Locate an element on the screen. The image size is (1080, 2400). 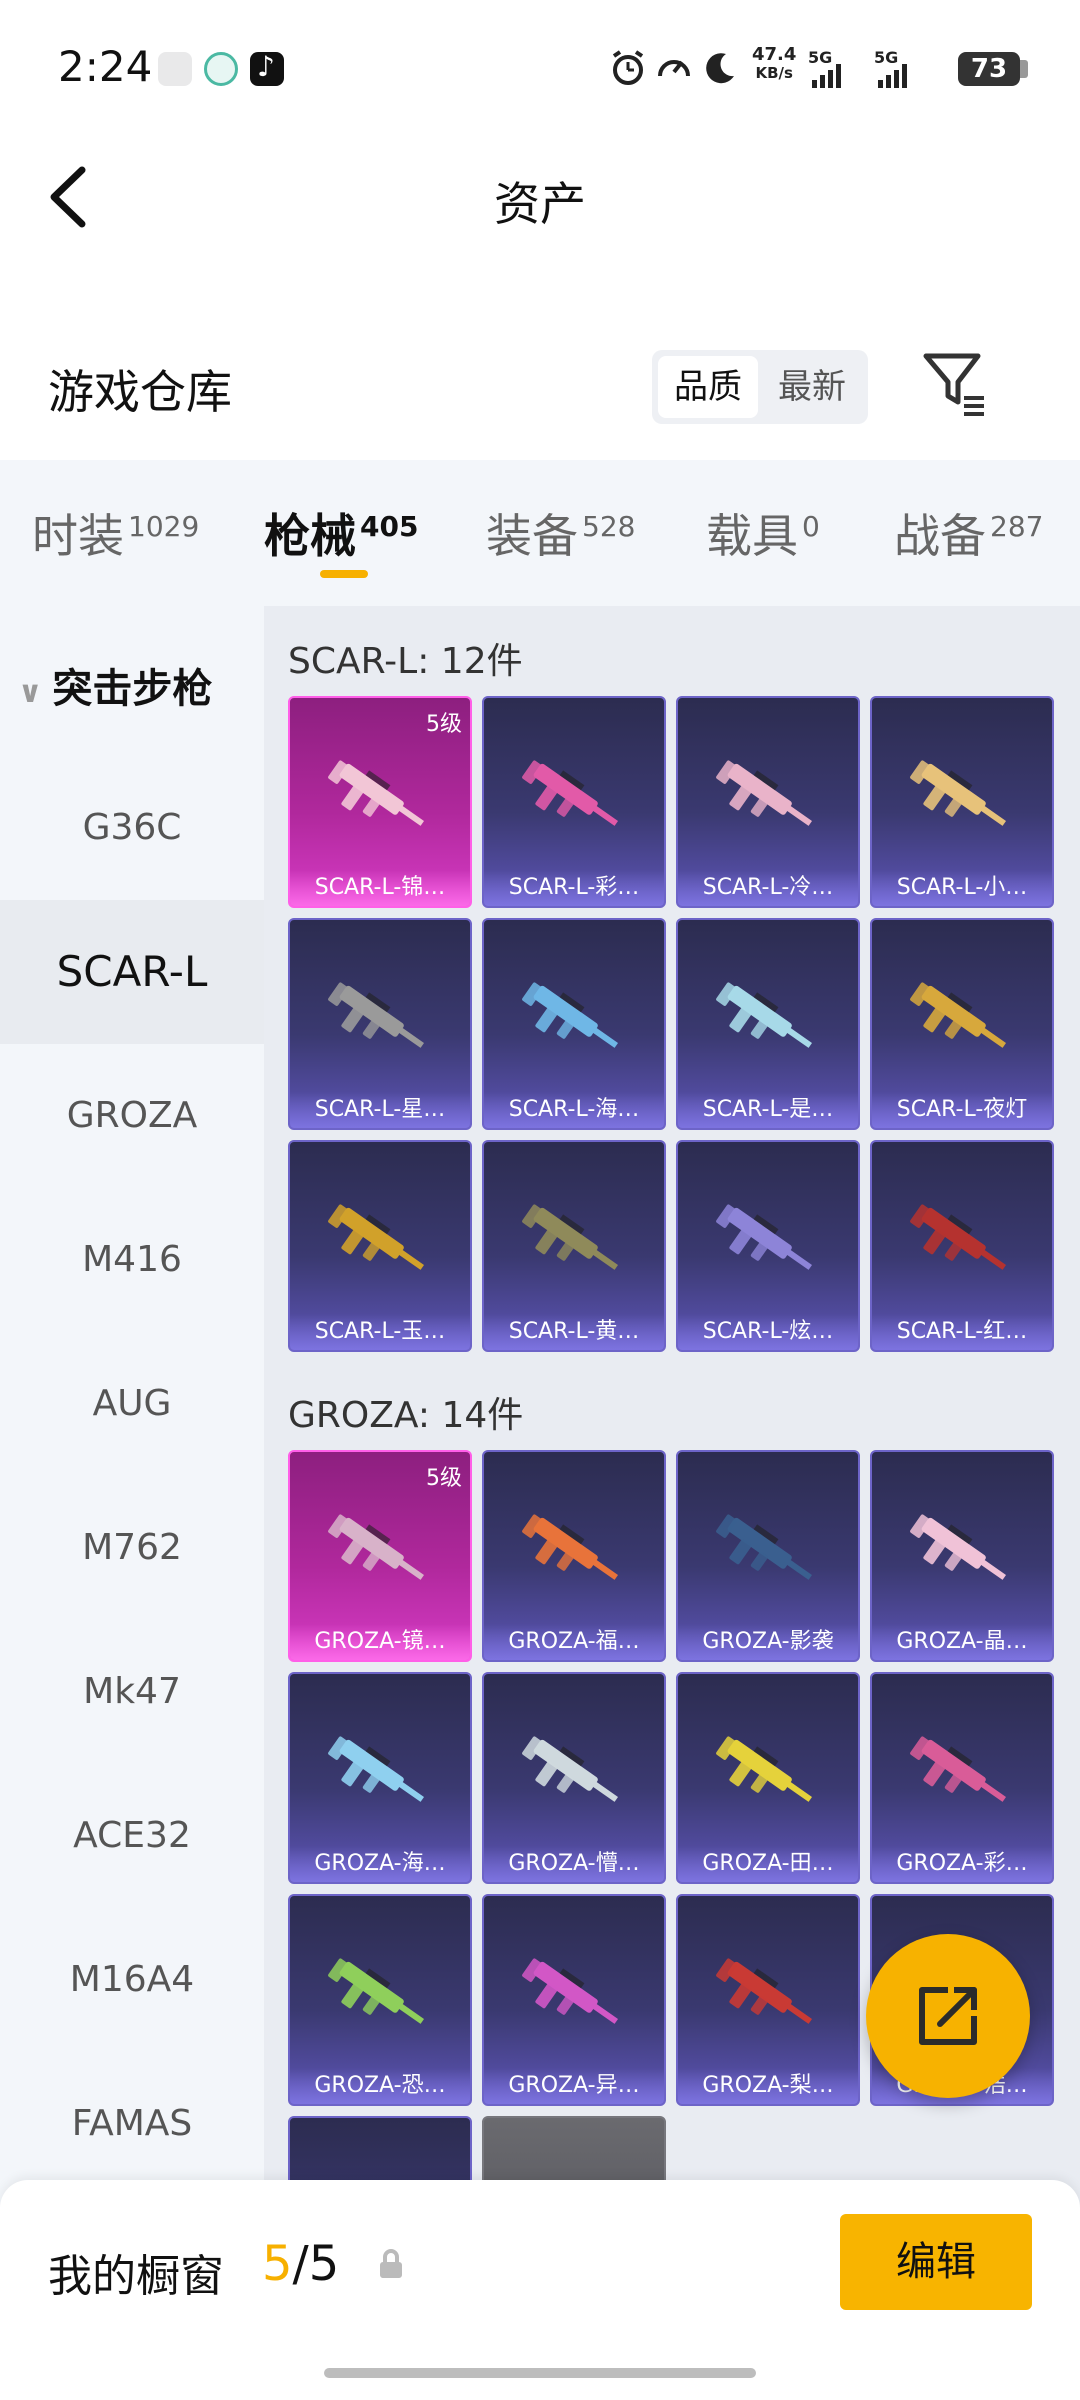
skin-name: GROZA-影袭 is located at coordinates (768, 1642).